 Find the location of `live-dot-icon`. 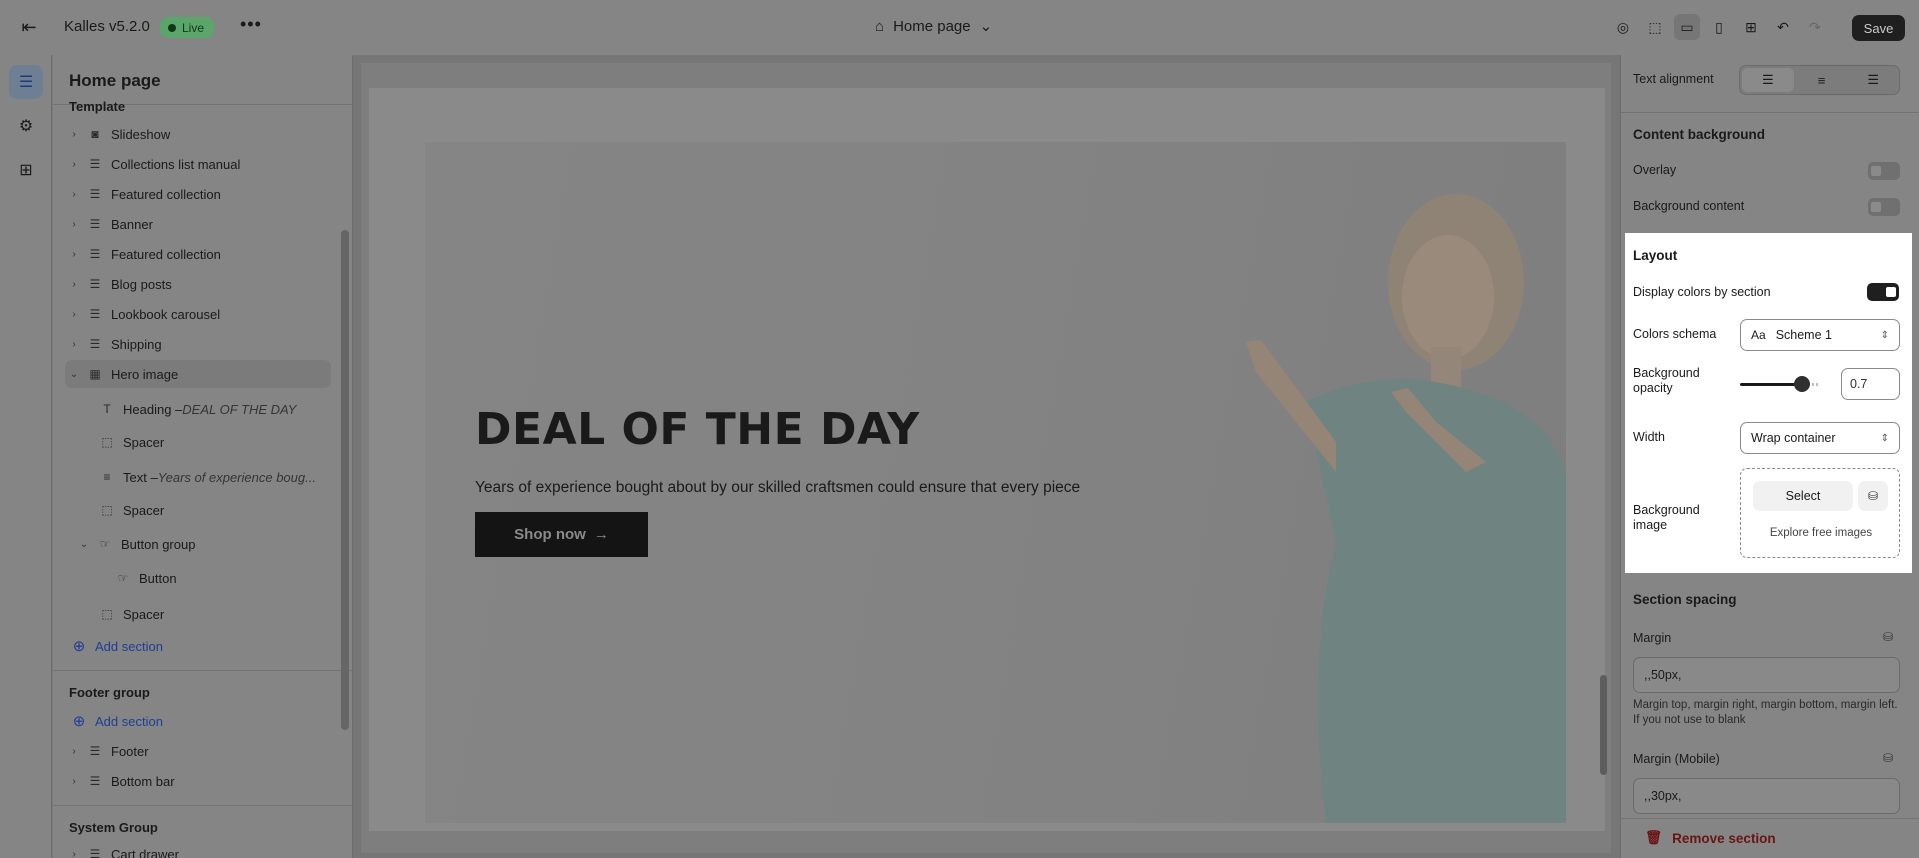

live-dot-icon is located at coordinates (172, 27).